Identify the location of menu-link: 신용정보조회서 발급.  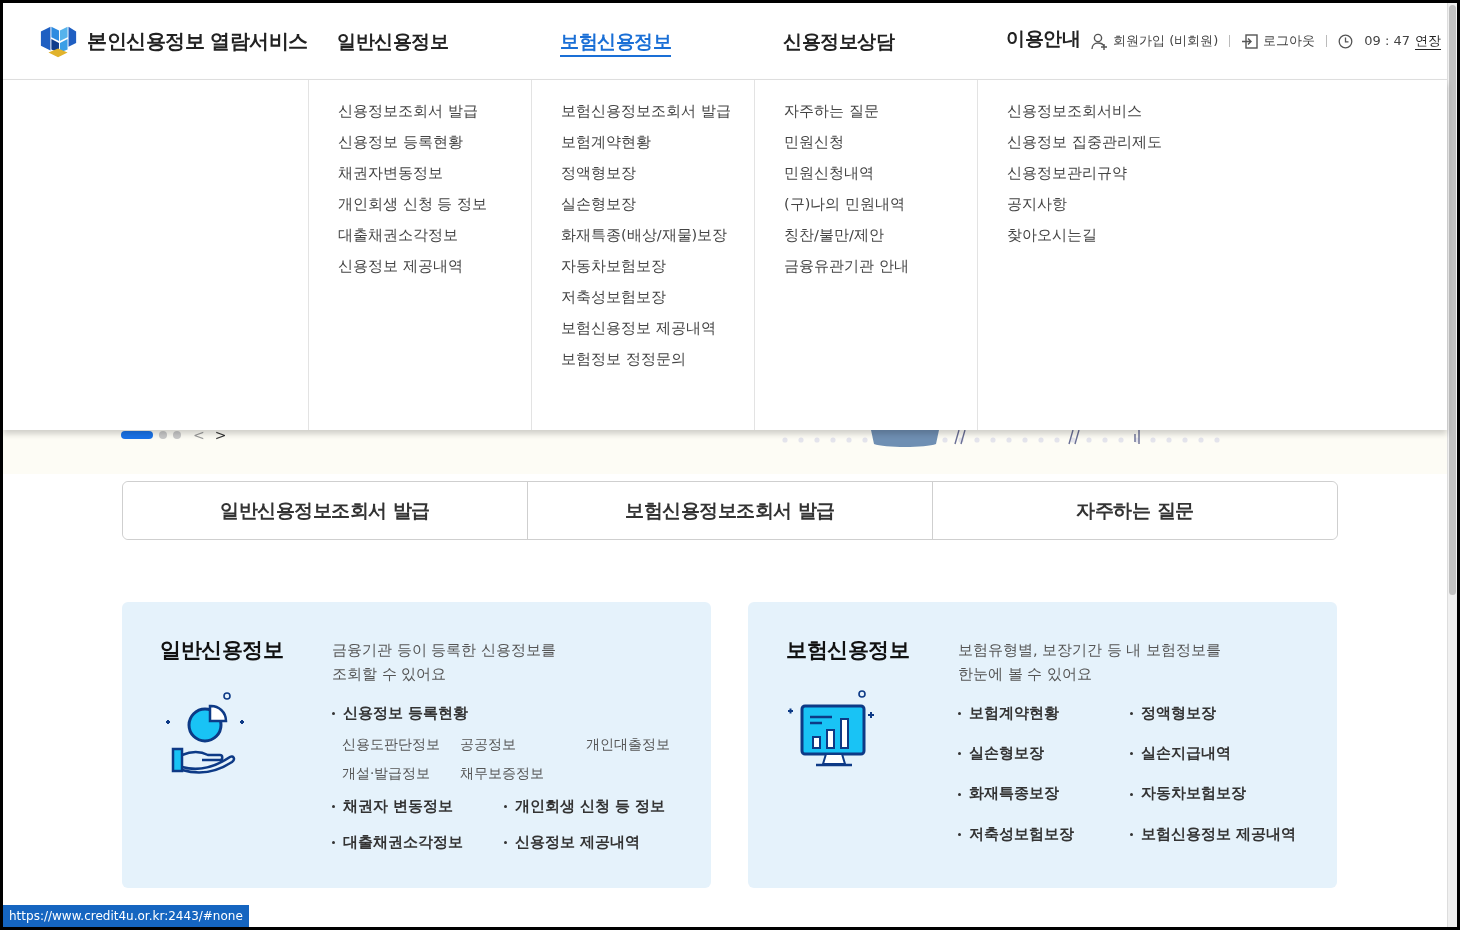
(434, 111).